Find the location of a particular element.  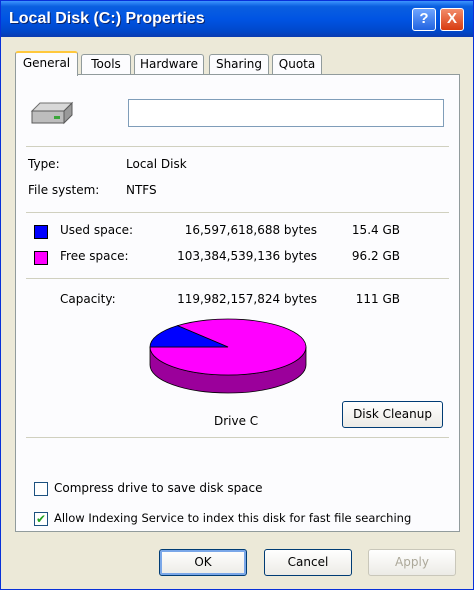

tab-hardware: Hardware is located at coordinates (169, 64).